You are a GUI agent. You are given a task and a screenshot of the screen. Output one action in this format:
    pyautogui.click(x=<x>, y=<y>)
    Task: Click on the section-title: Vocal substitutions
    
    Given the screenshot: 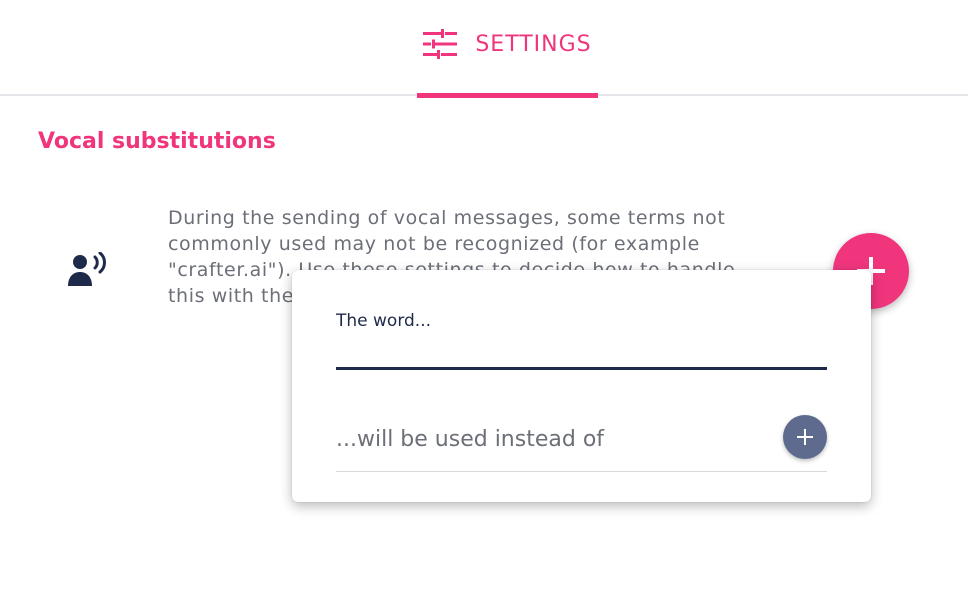 What is the action you would take?
    pyautogui.click(x=157, y=141)
    